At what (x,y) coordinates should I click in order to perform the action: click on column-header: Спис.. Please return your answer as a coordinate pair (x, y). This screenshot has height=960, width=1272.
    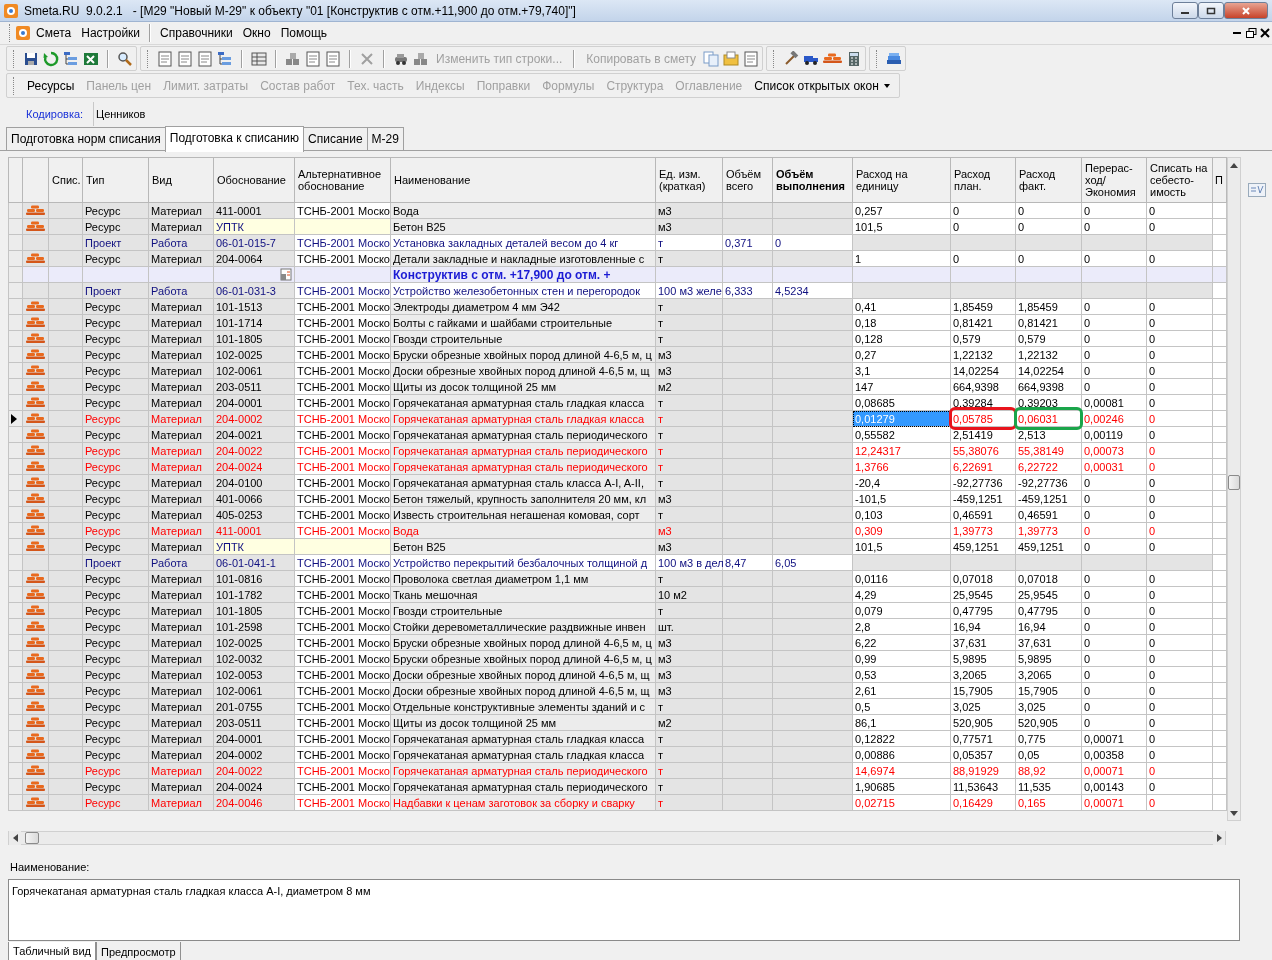
    Looking at the image, I should click on (65, 180).